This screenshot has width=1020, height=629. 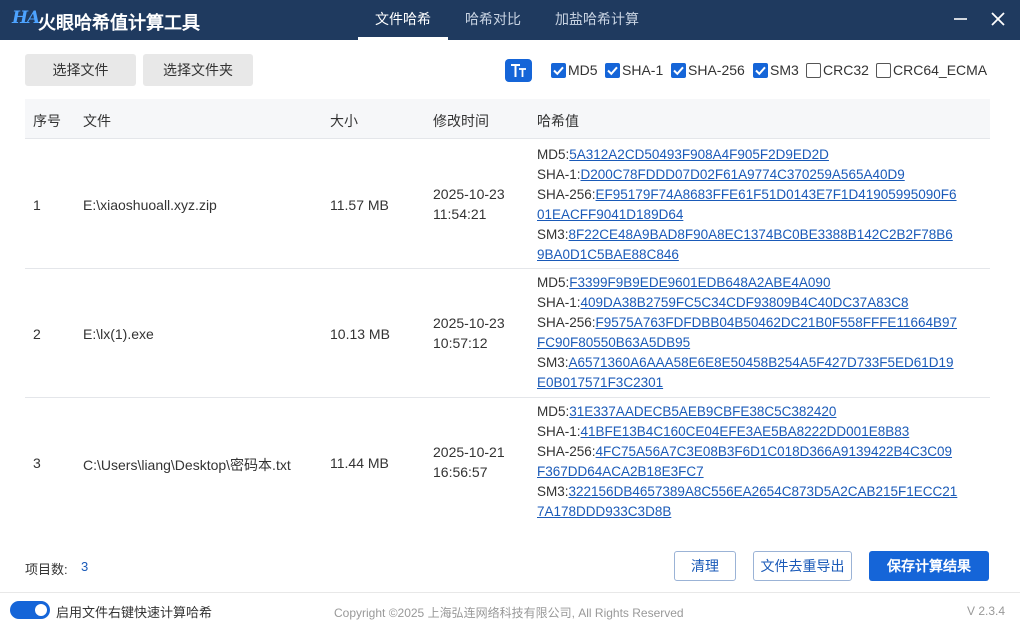 I want to click on hash-value-link: E0B017571F3C2301, so click(x=600, y=382).